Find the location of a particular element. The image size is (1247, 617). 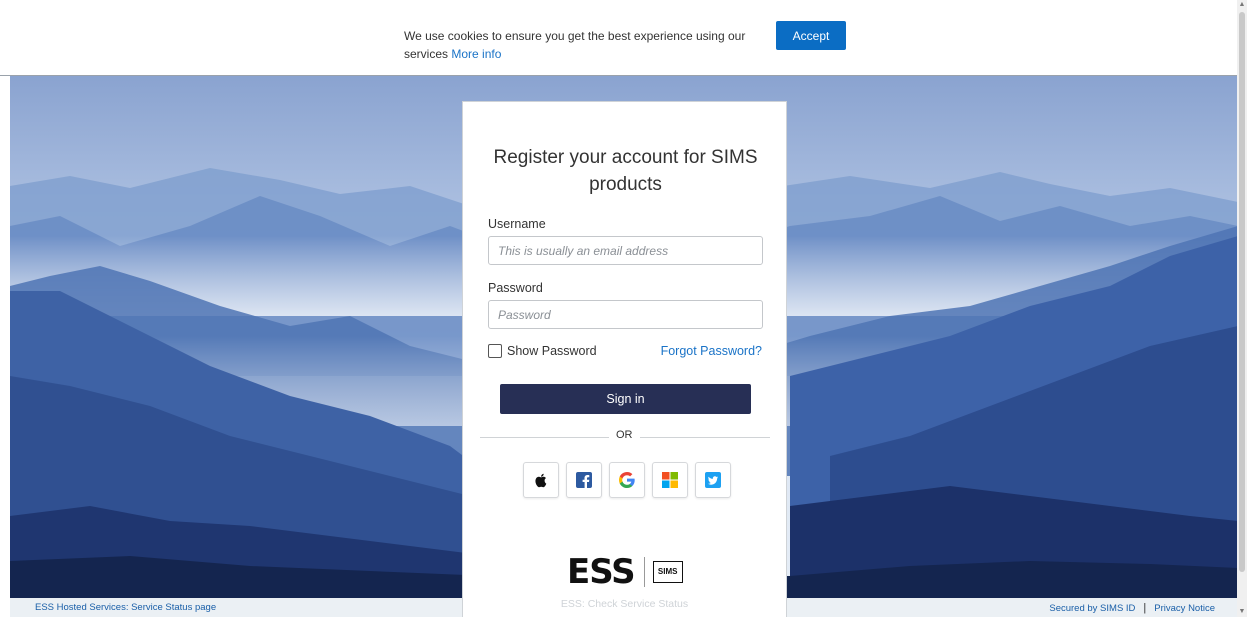

show-password-label: Show Password is located at coordinates (552, 351).